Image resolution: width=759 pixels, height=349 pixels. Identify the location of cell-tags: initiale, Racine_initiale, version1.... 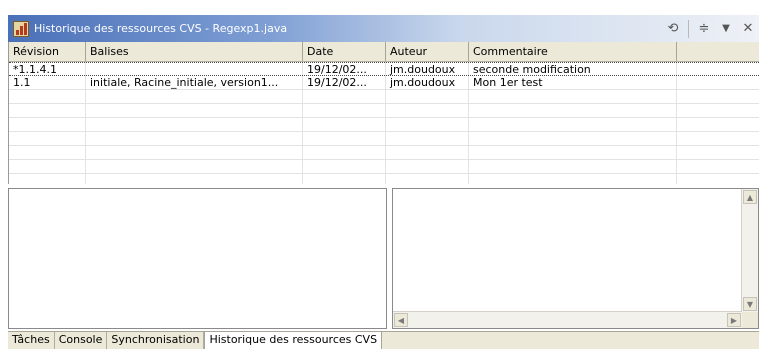
(184, 82).